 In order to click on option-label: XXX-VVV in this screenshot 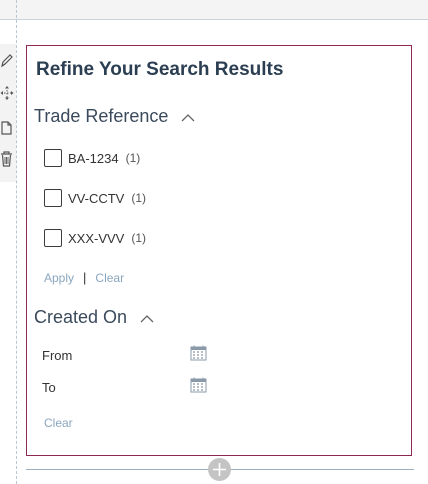, I will do `click(96, 238)`.